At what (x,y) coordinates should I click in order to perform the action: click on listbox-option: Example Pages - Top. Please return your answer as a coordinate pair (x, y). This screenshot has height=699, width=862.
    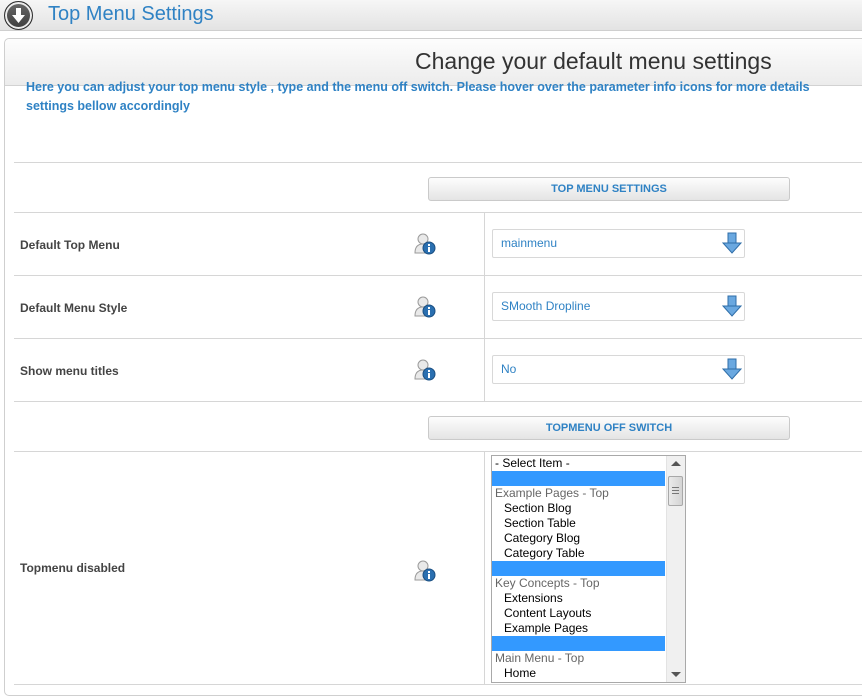
    Looking at the image, I should click on (578, 493).